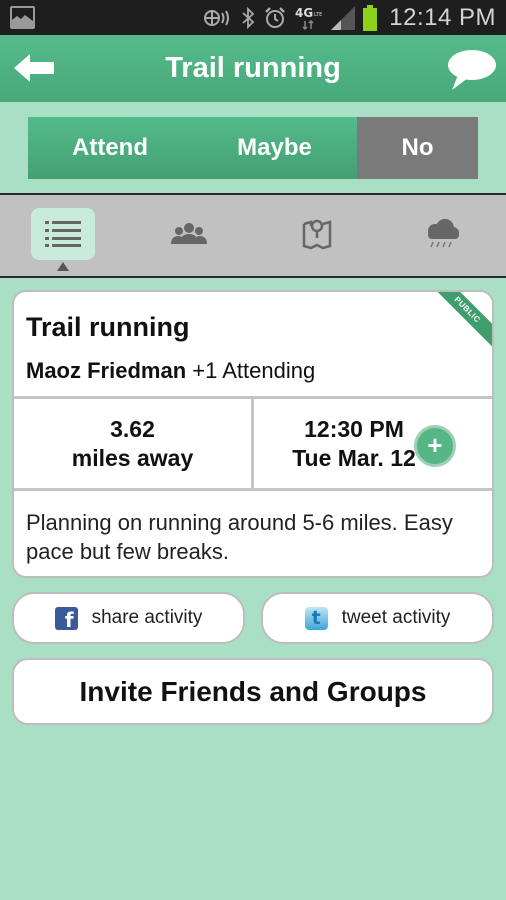  What do you see at coordinates (253, 235) in the screenshot?
I see `detail-tab-bar` at bounding box center [253, 235].